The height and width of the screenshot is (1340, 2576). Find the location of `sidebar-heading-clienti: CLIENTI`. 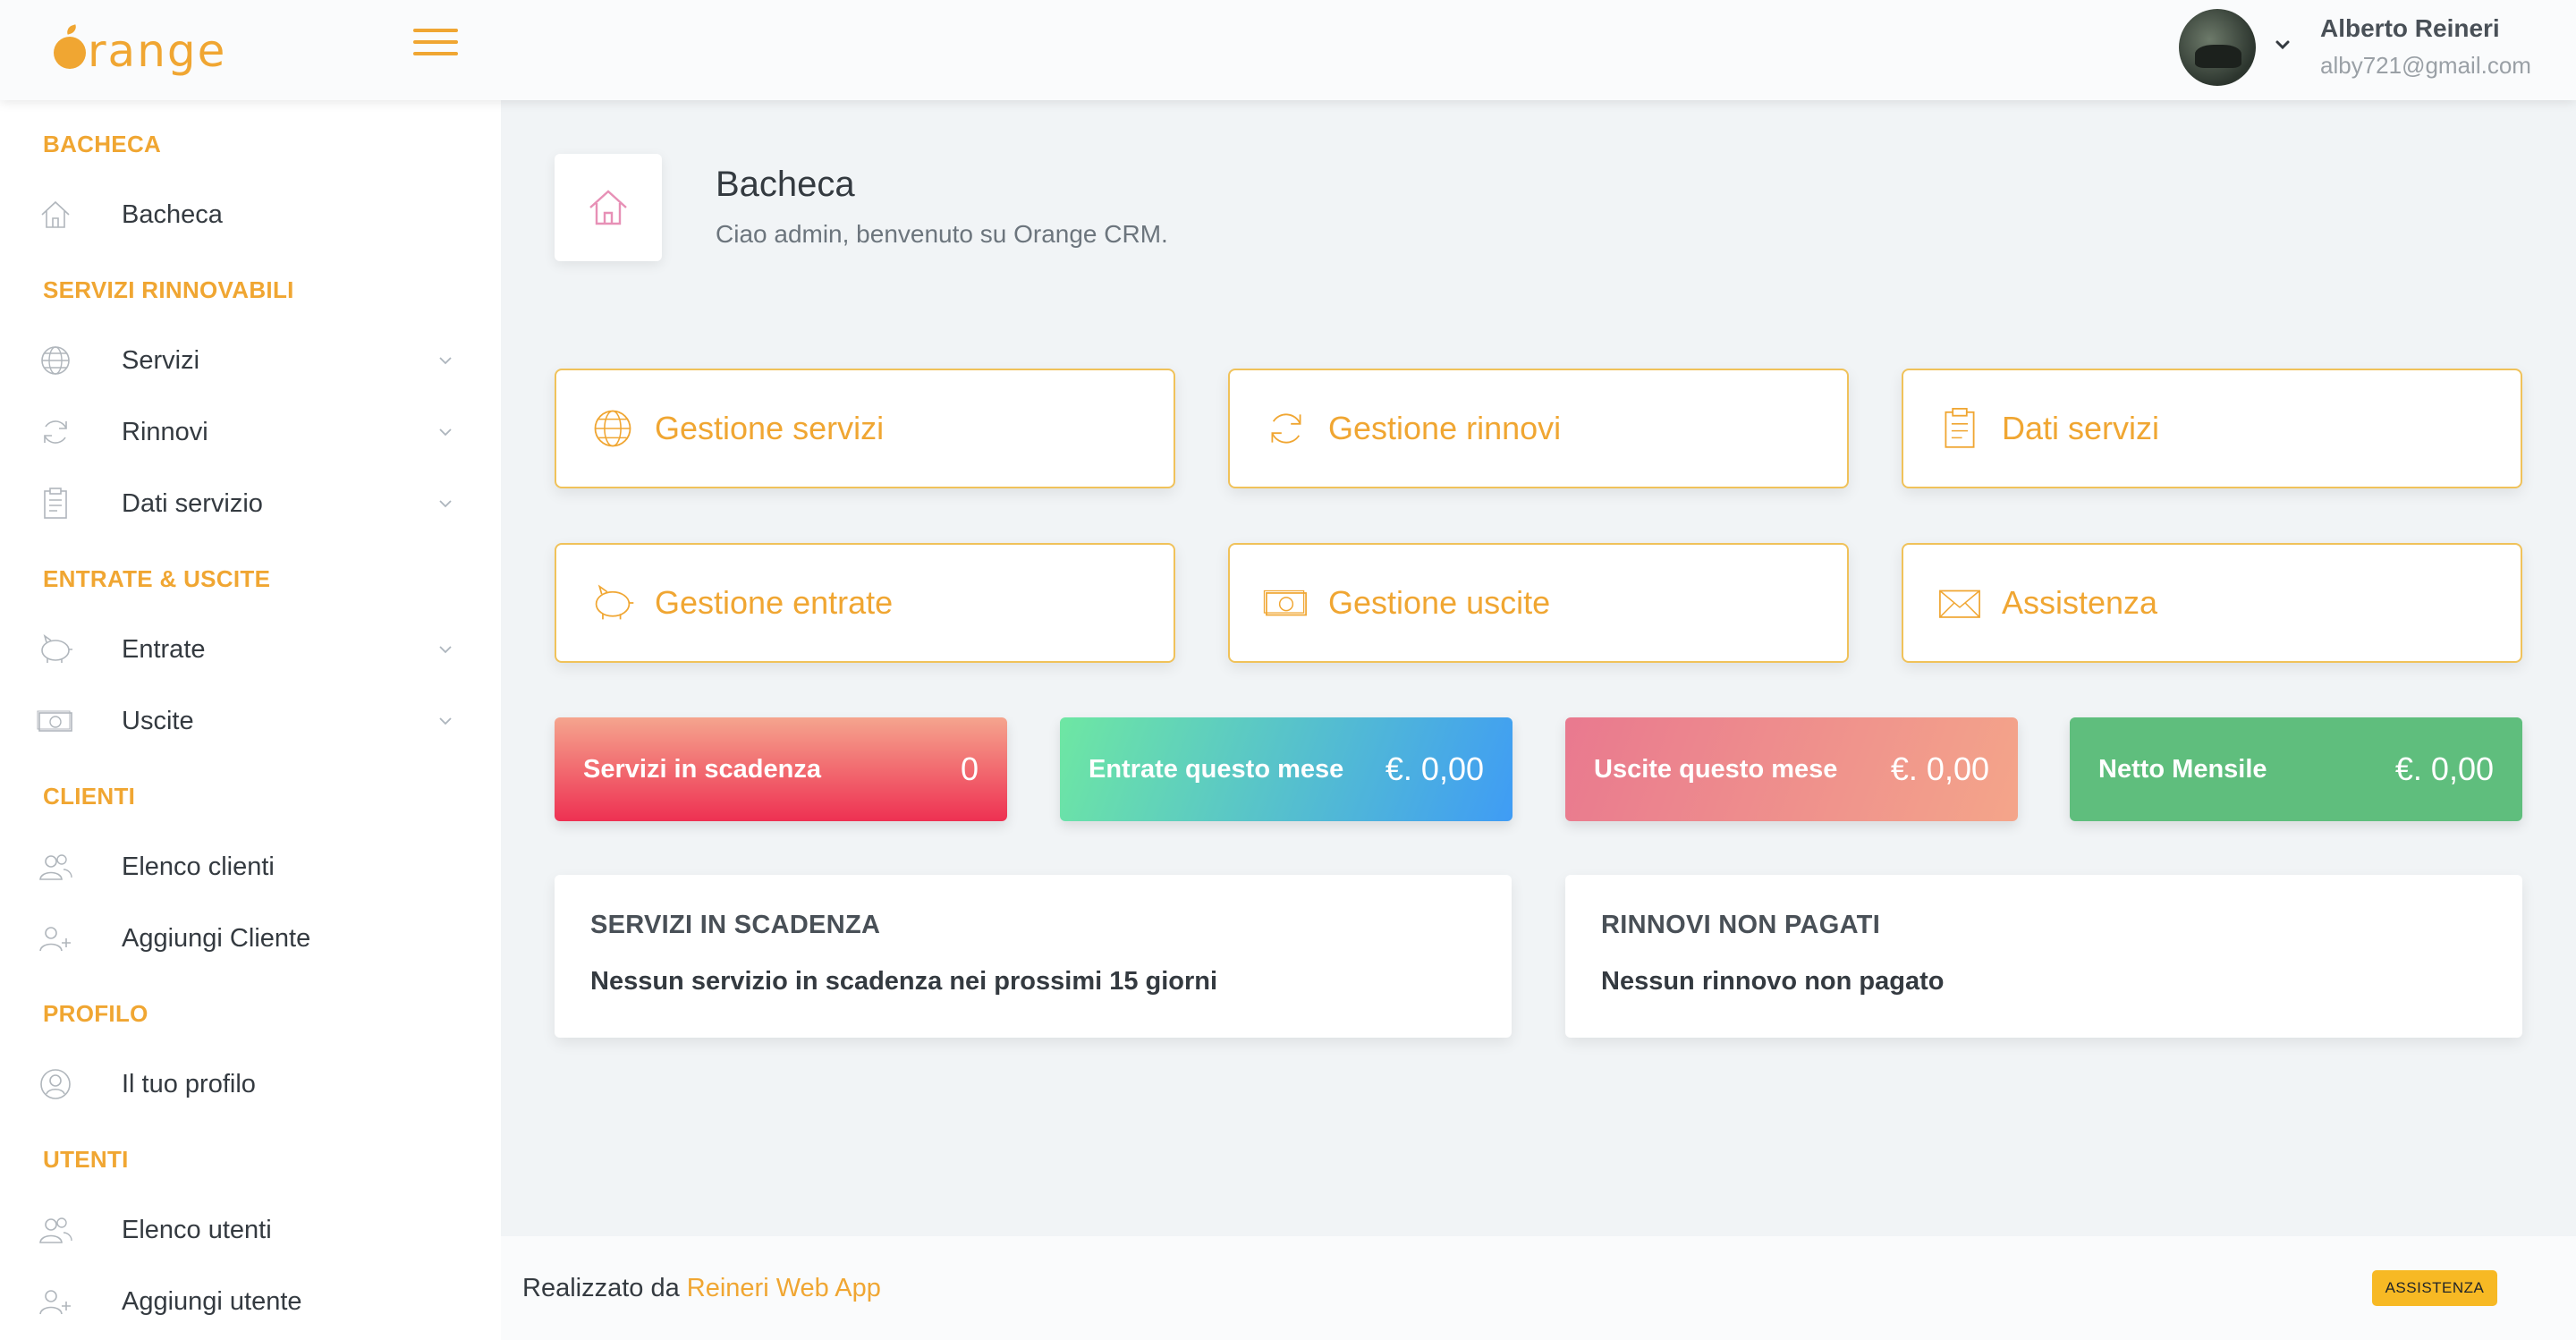

sidebar-heading-clienti: CLIENTI is located at coordinates (89, 796).